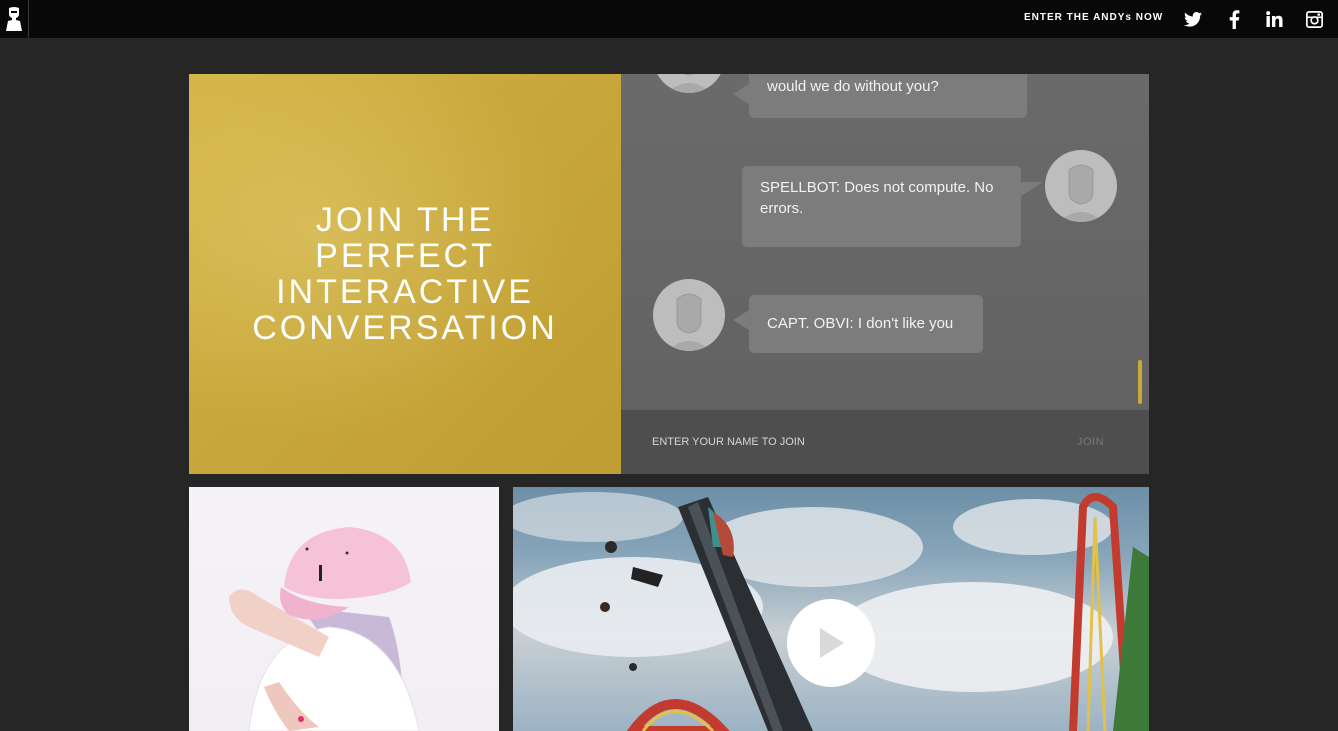 This screenshot has width=1338, height=731. I want to click on chat-message-bubble: SPELLBOT: Does not compute. No errors., so click(892, 206).